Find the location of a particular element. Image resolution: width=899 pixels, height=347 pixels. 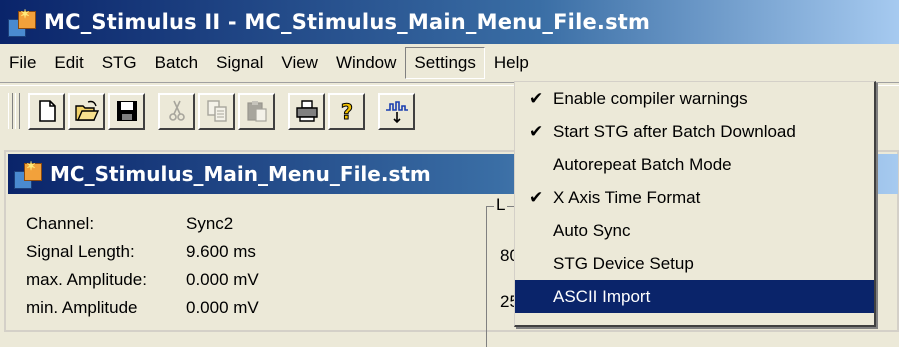

new-file-button is located at coordinates (46, 111).